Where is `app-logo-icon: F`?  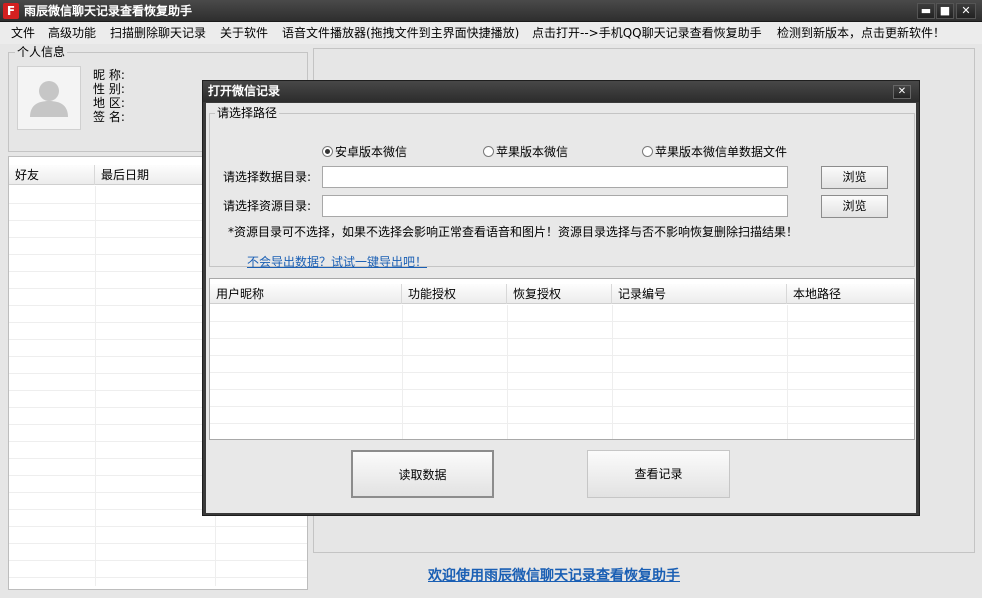 app-logo-icon: F is located at coordinates (11, 11).